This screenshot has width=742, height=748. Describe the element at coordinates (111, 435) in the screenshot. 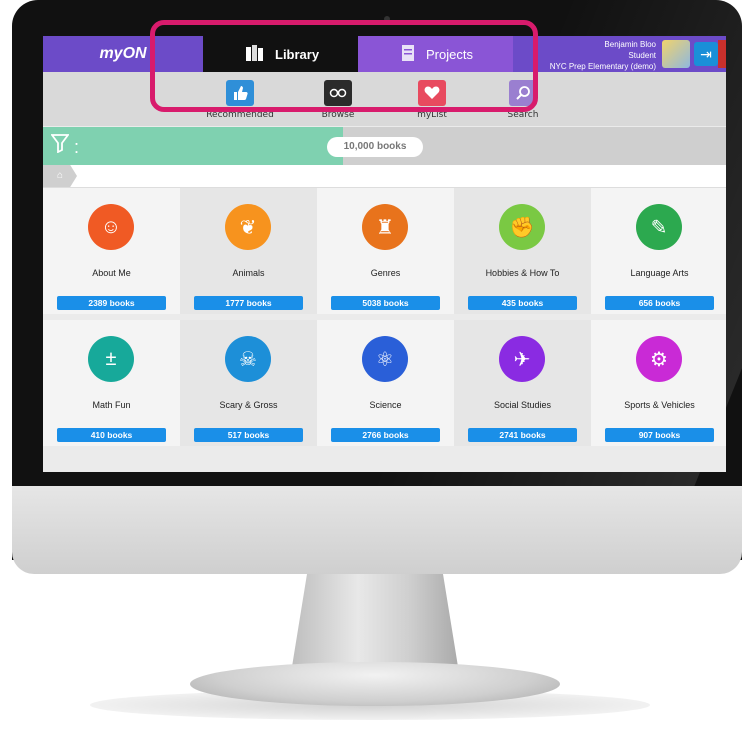

I see `category-book-count: 410 books` at that location.